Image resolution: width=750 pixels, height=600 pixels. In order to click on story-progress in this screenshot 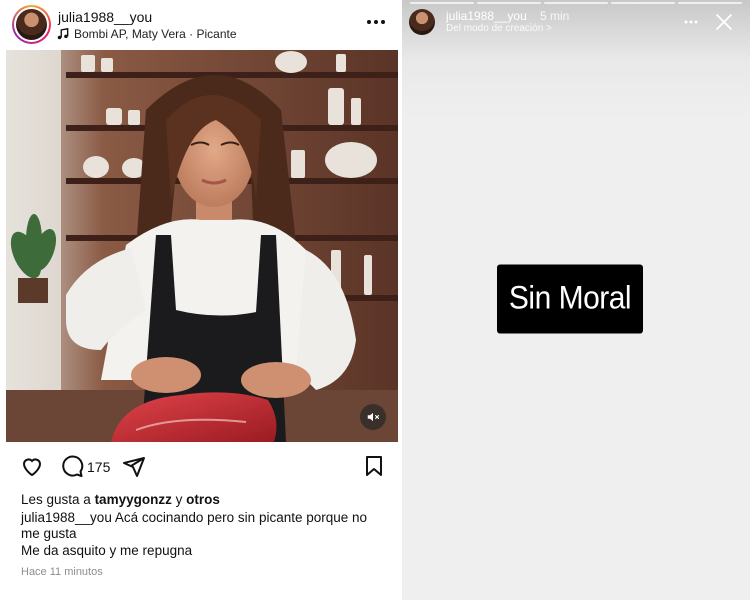, I will do `click(576, 3)`.